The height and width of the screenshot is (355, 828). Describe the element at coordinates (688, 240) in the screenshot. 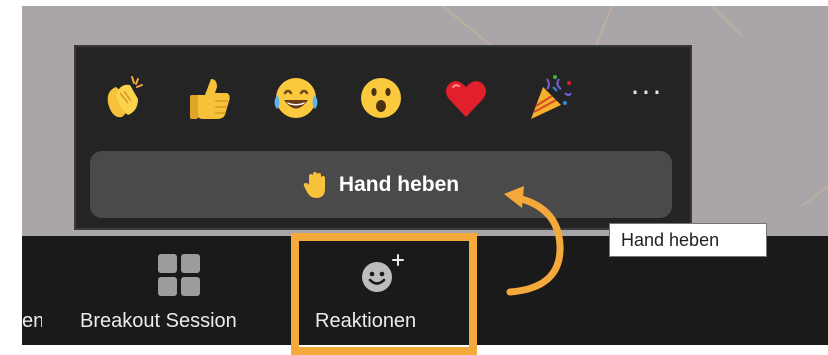

I see `tooltip: Hand heben` at that location.